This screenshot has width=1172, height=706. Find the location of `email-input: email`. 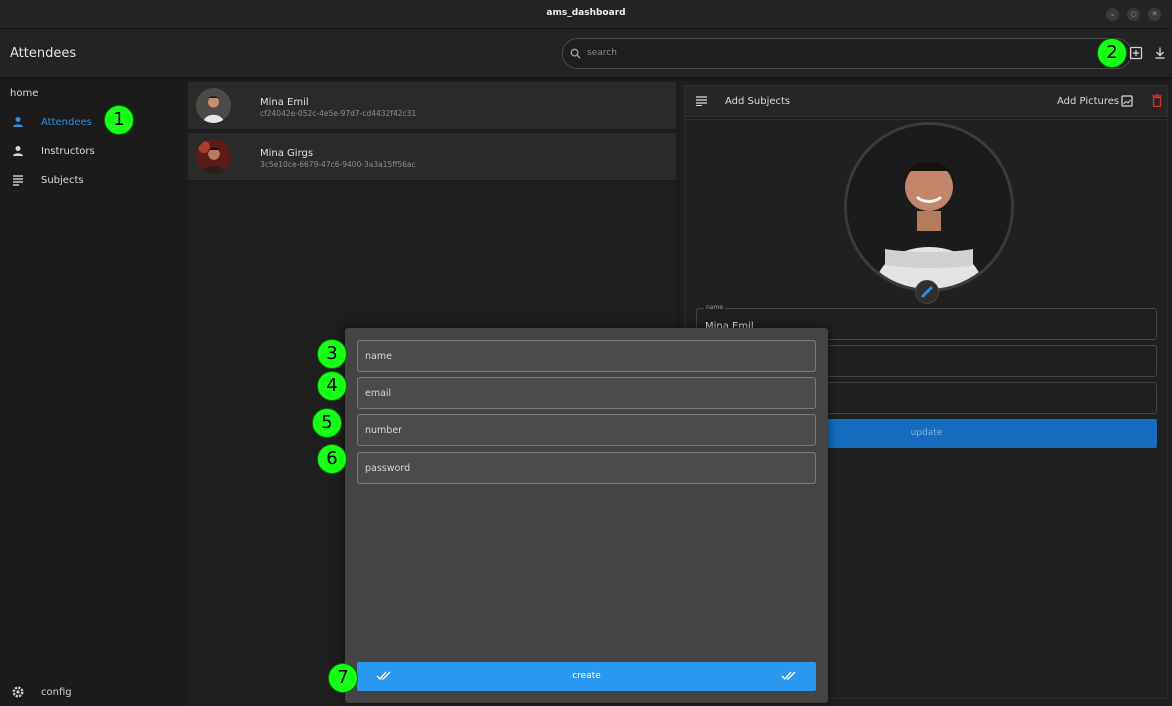

email-input: email is located at coordinates (586, 393).